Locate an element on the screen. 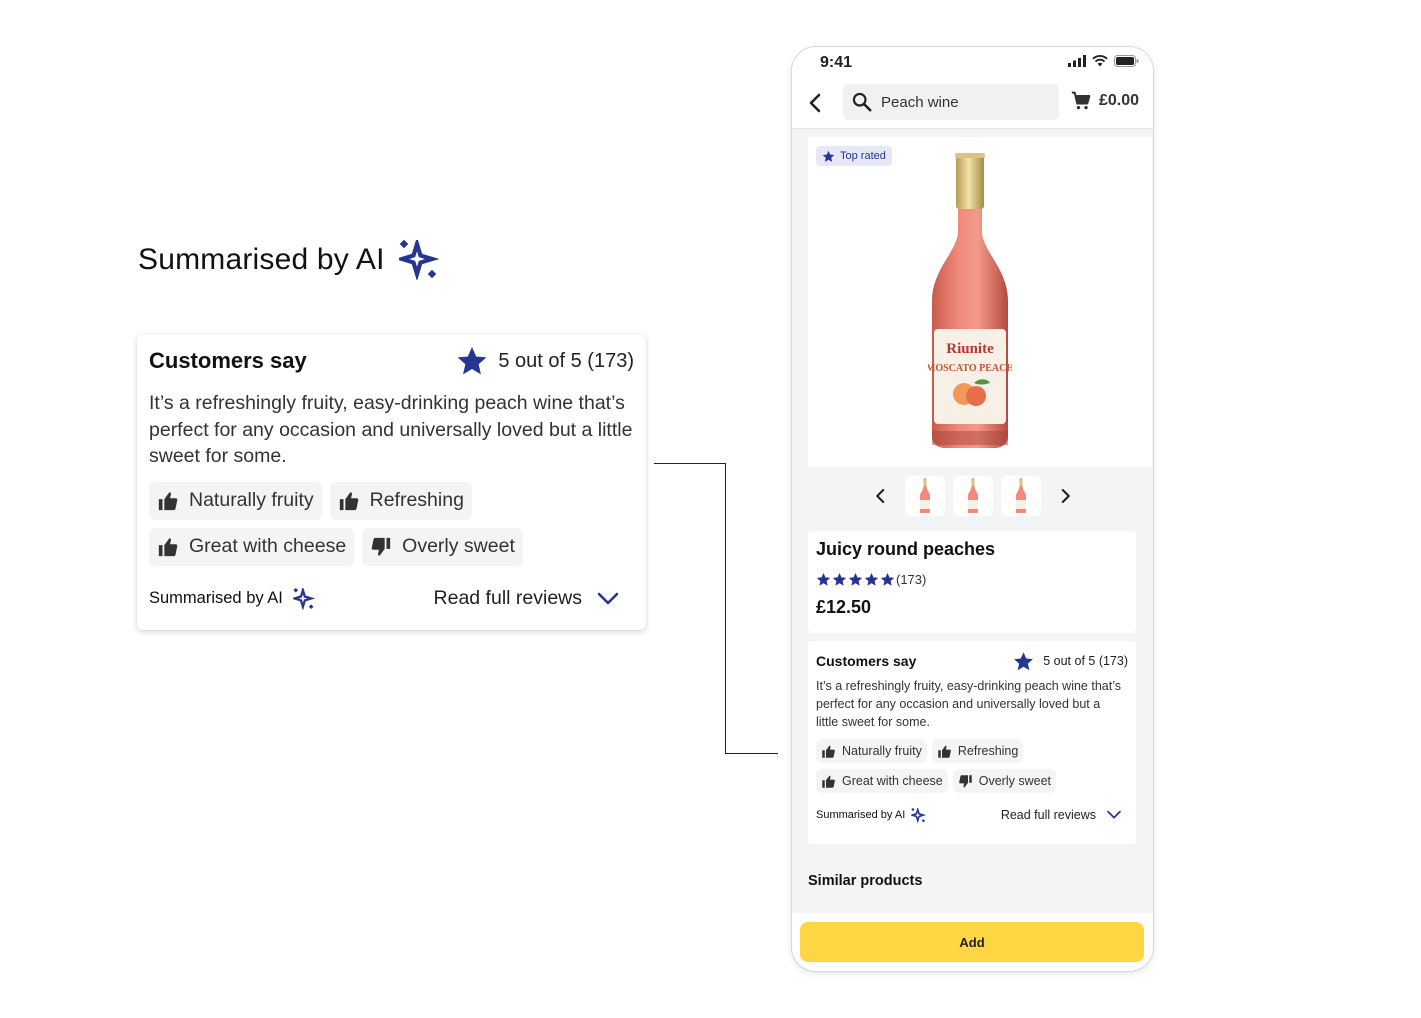 This screenshot has width=1421, height=1018. cart-total: £0.00 is located at coordinates (1118, 100).